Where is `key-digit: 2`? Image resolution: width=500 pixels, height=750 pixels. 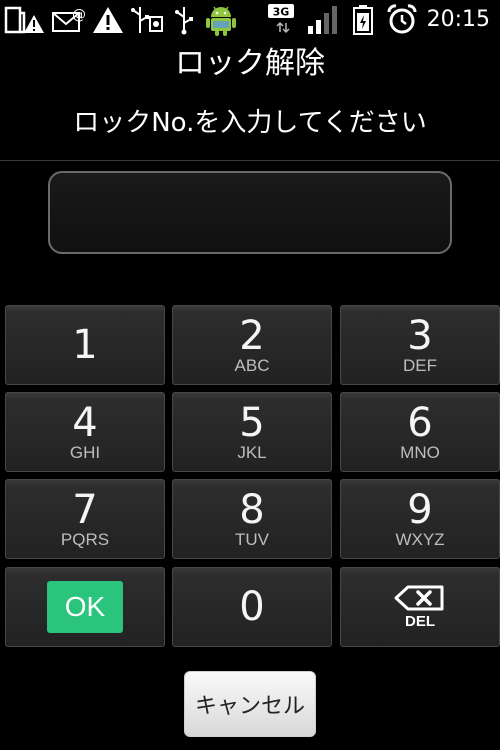 key-digit: 2 is located at coordinates (252, 335).